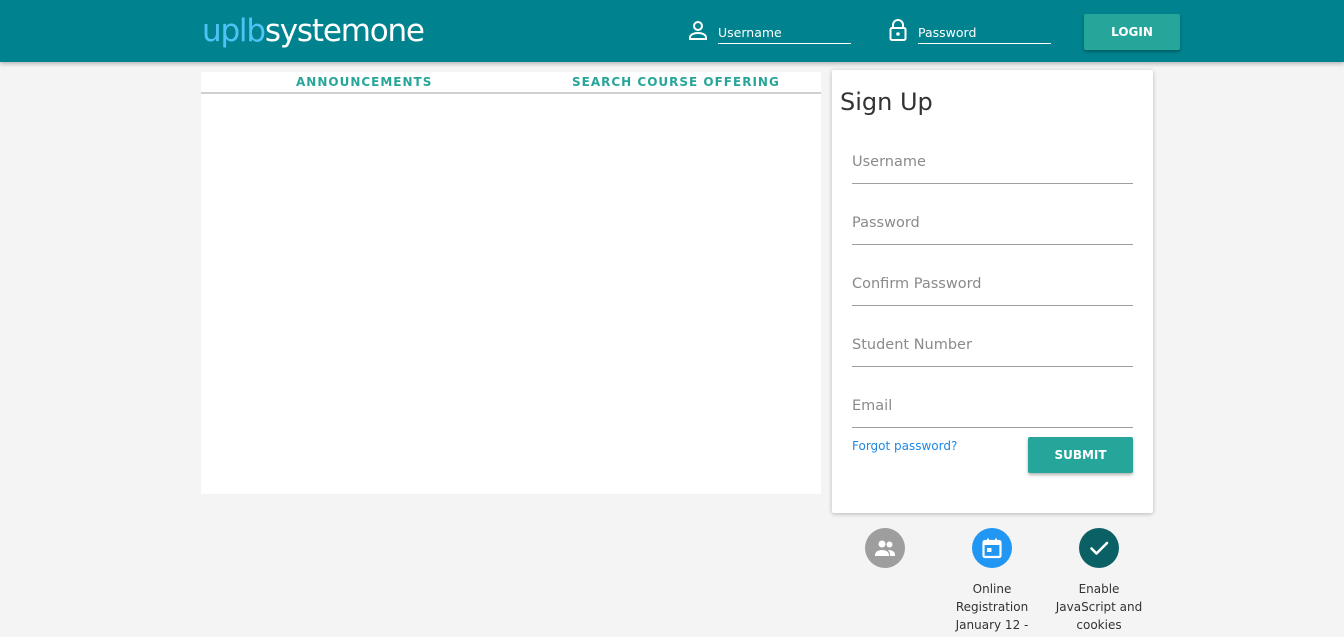  I want to click on enable-javascript-line-3: cookies, so click(1099, 625).